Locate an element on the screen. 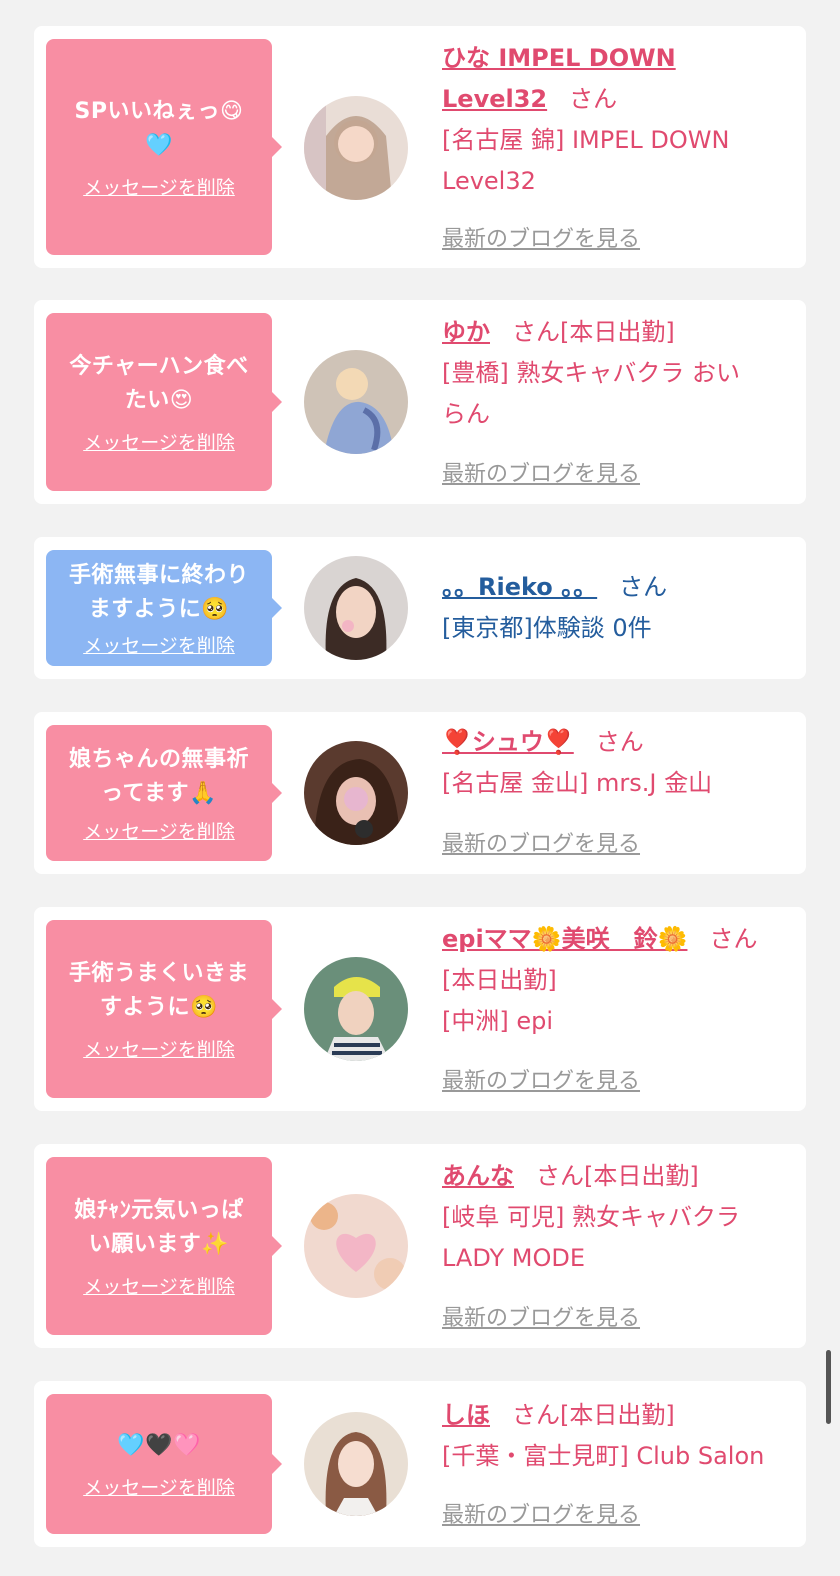 The height and width of the screenshot is (1576, 840). shop-info: [名古屋 金山] mrs.J 金山 is located at coordinates (577, 783).